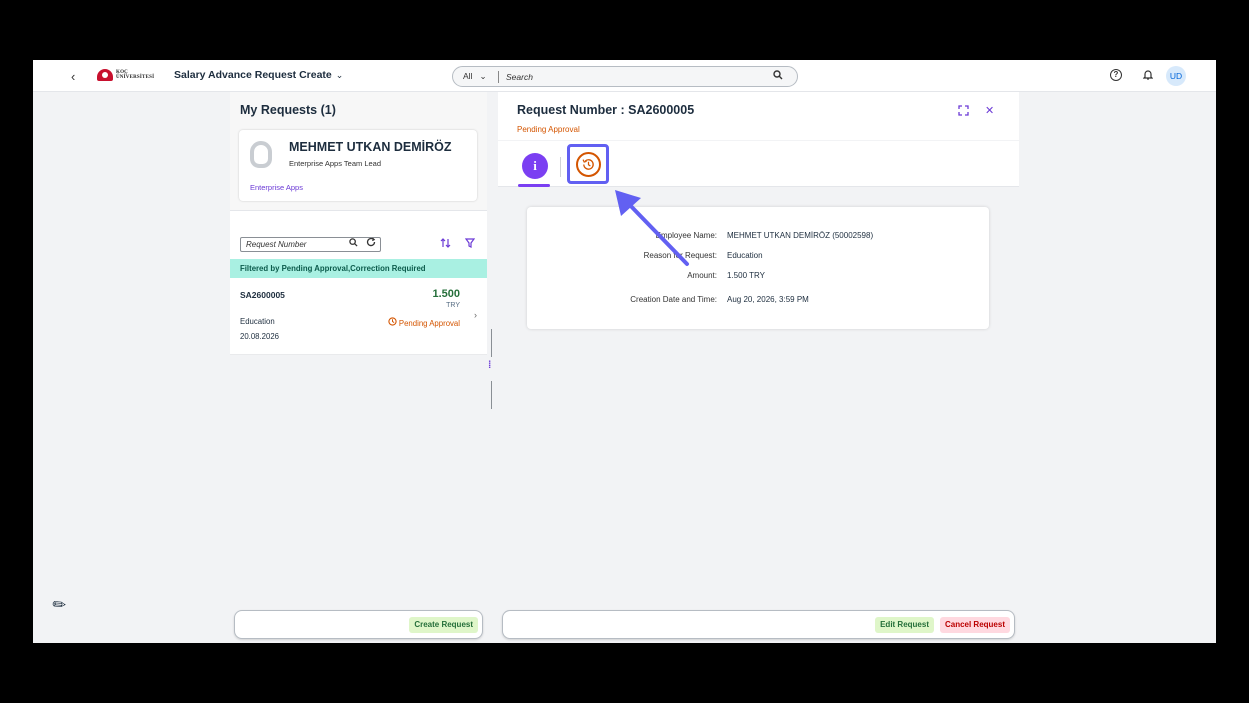  I want to click on employee-role: Enterprise Apps Team Lead, so click(335, 163).